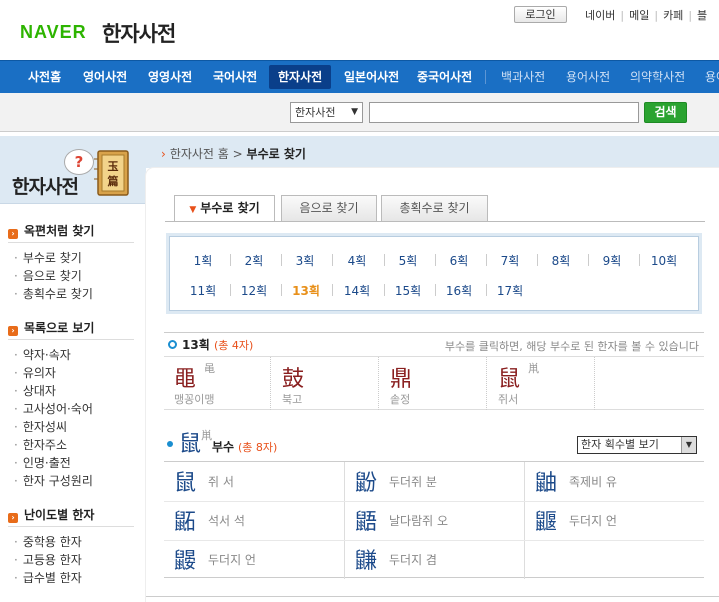 This screenshot has height=602, width=719. Describe the element at coordinates (408, 260) in the screenshot. I see `stroke-5: 5획` at that location.